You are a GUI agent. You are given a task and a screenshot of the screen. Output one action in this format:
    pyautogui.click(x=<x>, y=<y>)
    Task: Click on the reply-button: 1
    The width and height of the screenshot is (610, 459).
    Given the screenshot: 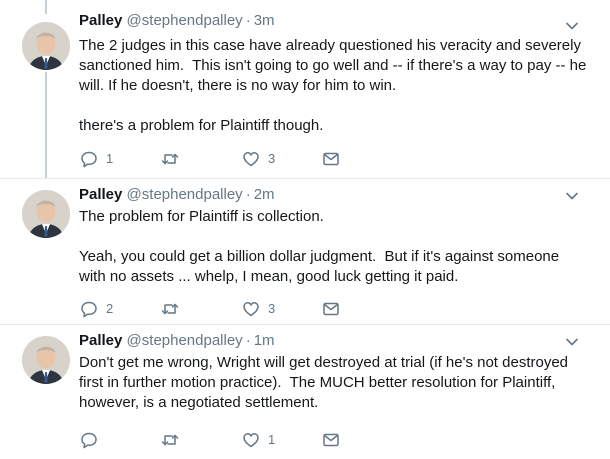 What is the action you would take?
    pyautogui.click(x=120, y=159)
    